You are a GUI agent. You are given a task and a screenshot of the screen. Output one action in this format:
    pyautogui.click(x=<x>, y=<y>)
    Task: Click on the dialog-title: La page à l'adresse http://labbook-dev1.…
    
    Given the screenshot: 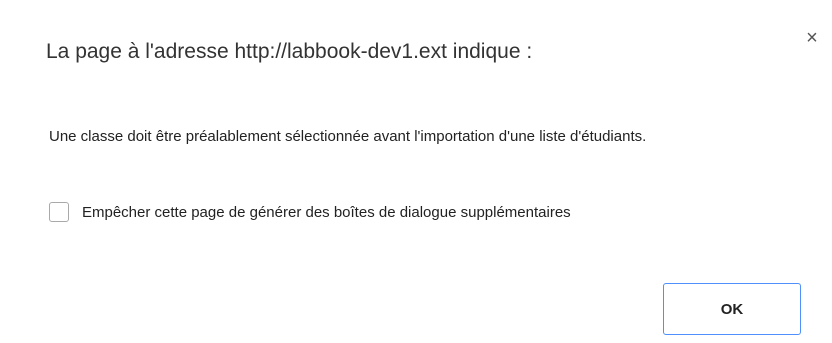 What is the action you would take?
    pyautogui.click(x=289, y=51)
    